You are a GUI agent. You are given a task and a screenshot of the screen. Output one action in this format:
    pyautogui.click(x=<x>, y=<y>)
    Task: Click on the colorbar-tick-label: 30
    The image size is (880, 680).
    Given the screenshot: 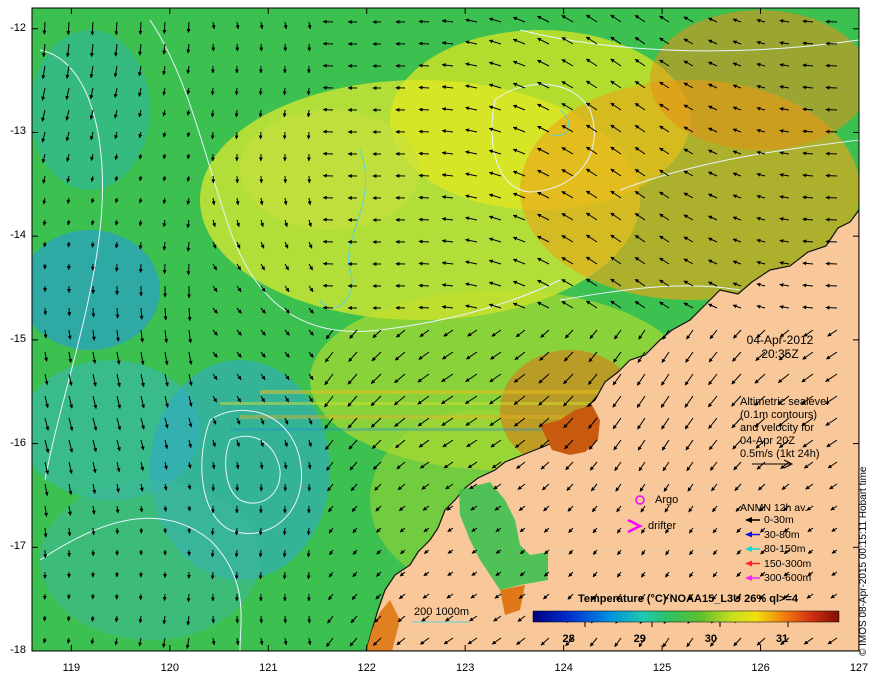 What is the action you would take?
    pyautogui.click(x=711, y=639)
    